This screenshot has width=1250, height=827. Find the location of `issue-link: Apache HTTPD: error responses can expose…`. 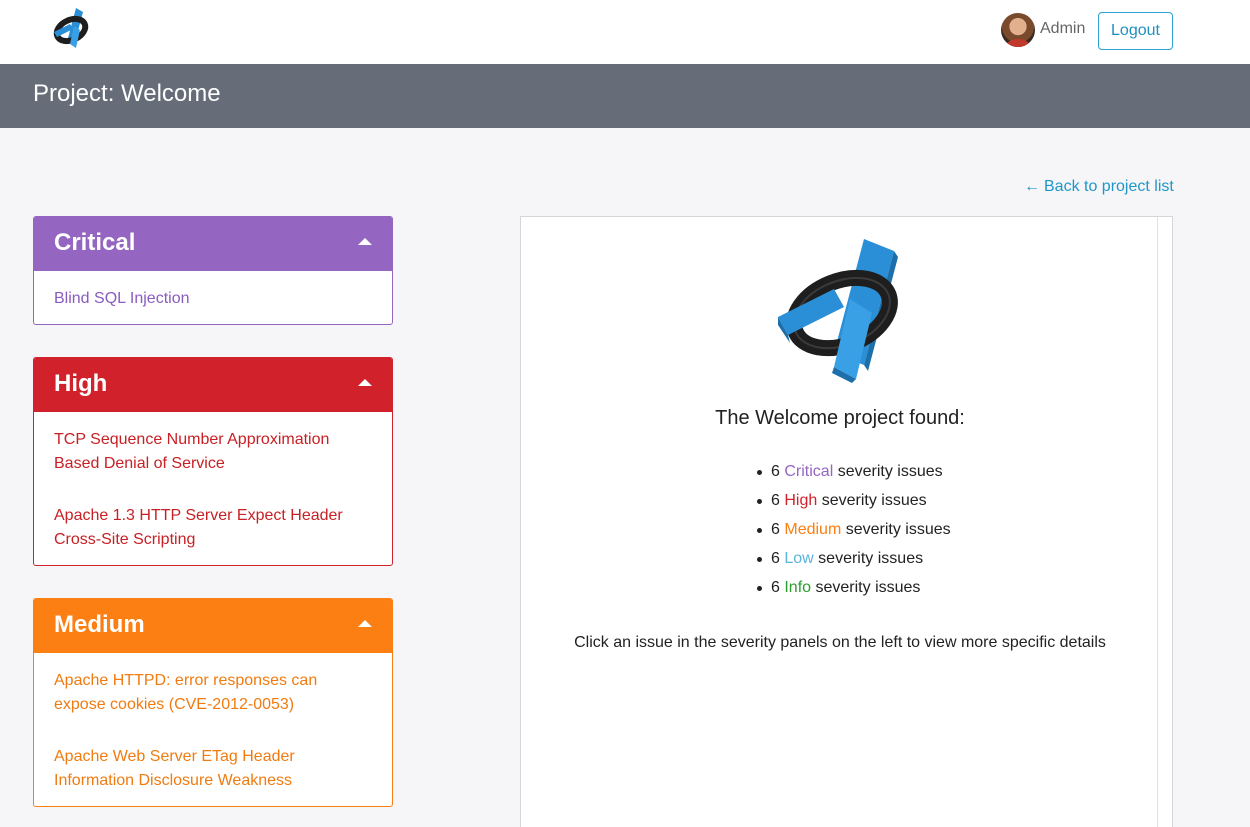

issue-link: Apache HTTPD: error responses can expose… is located at coordinates (199, 693).